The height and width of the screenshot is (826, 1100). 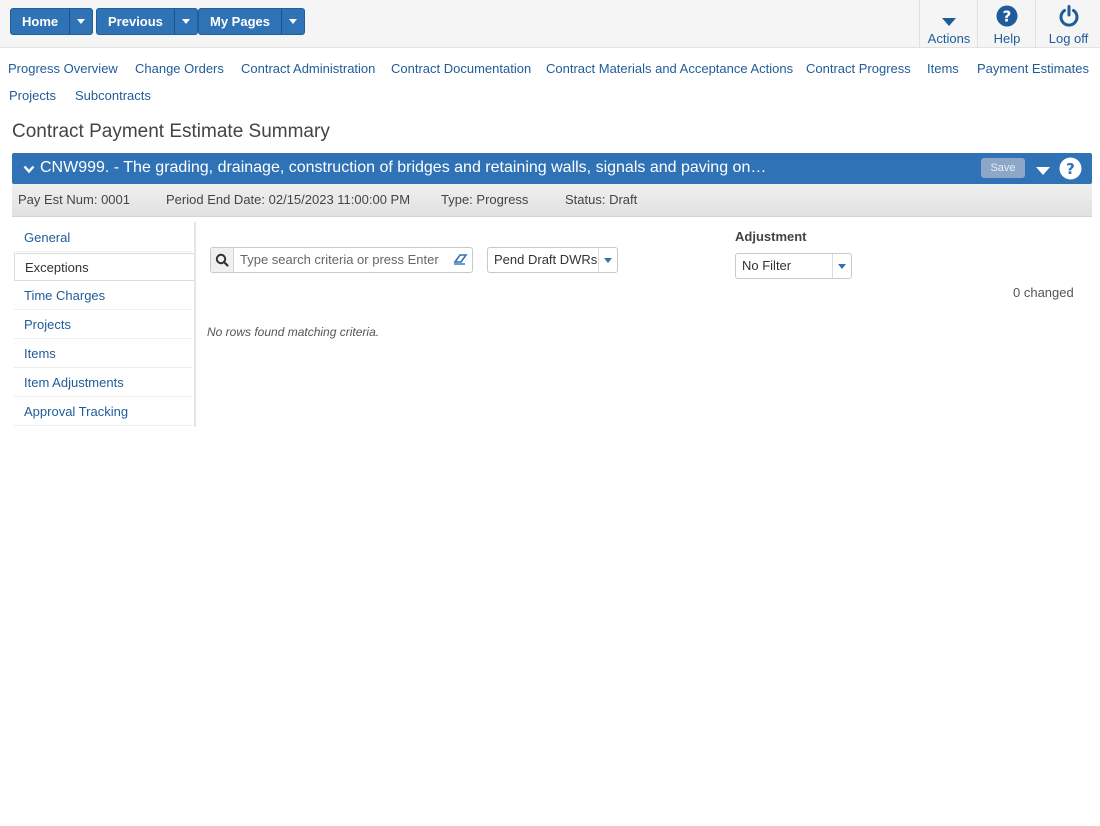 What do you see at coordinates (460, 260) in the screenshot?
I see `eraser-icon` at bounding box center [460, 260].